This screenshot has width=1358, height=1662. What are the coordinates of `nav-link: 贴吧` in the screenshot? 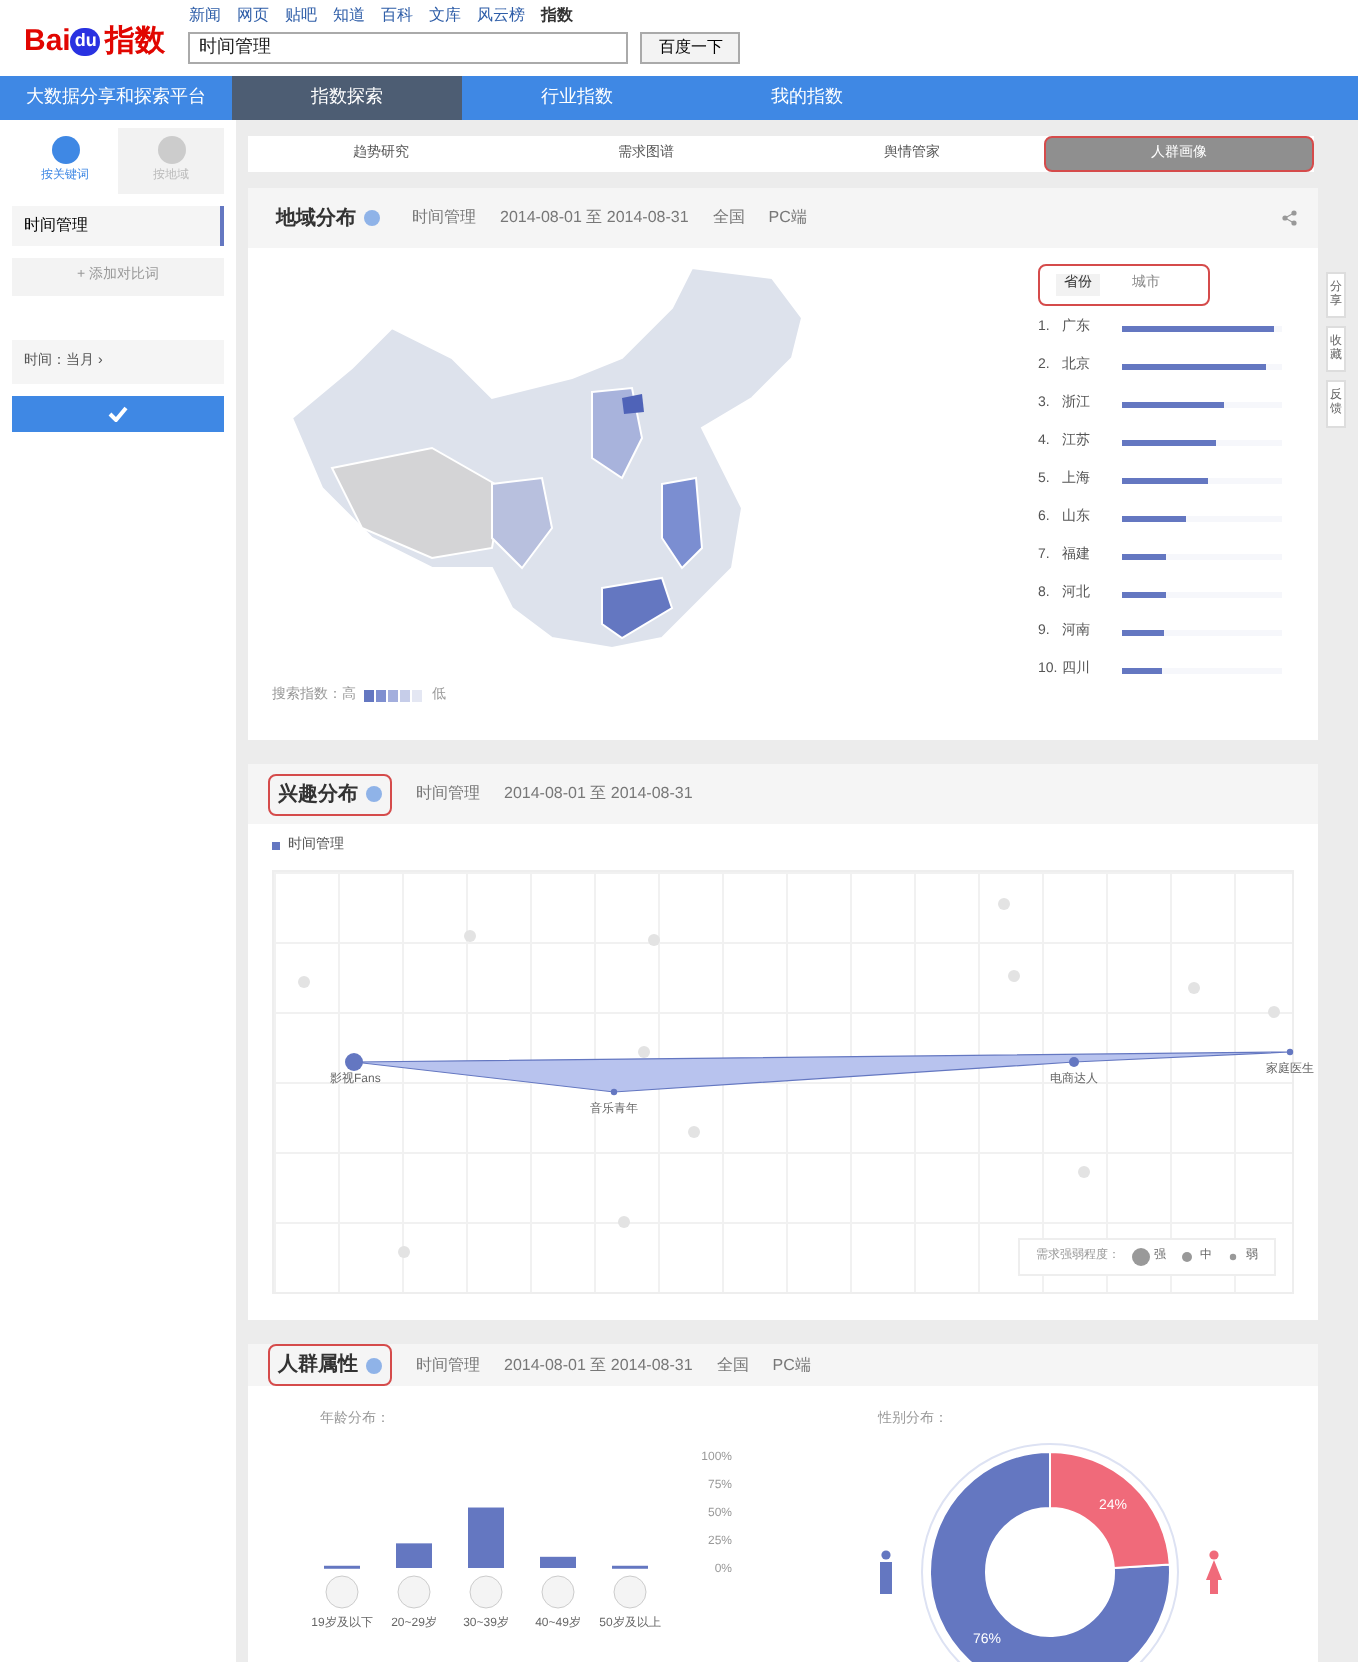 It's located at (300, 16).